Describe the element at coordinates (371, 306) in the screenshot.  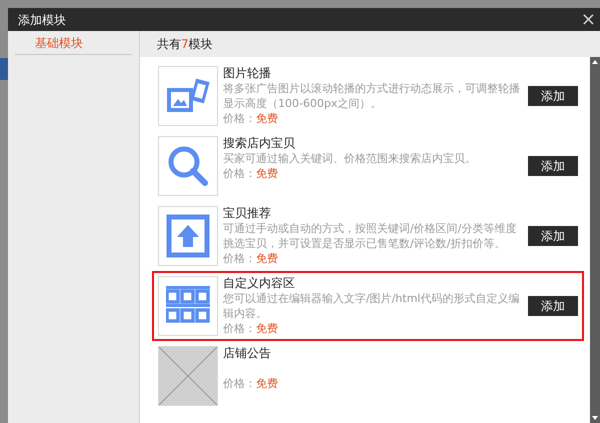
I see `module-description: 您可以通过在编辑器输入文字/图片/html代码的形式自定义编辑内容。` at that location.